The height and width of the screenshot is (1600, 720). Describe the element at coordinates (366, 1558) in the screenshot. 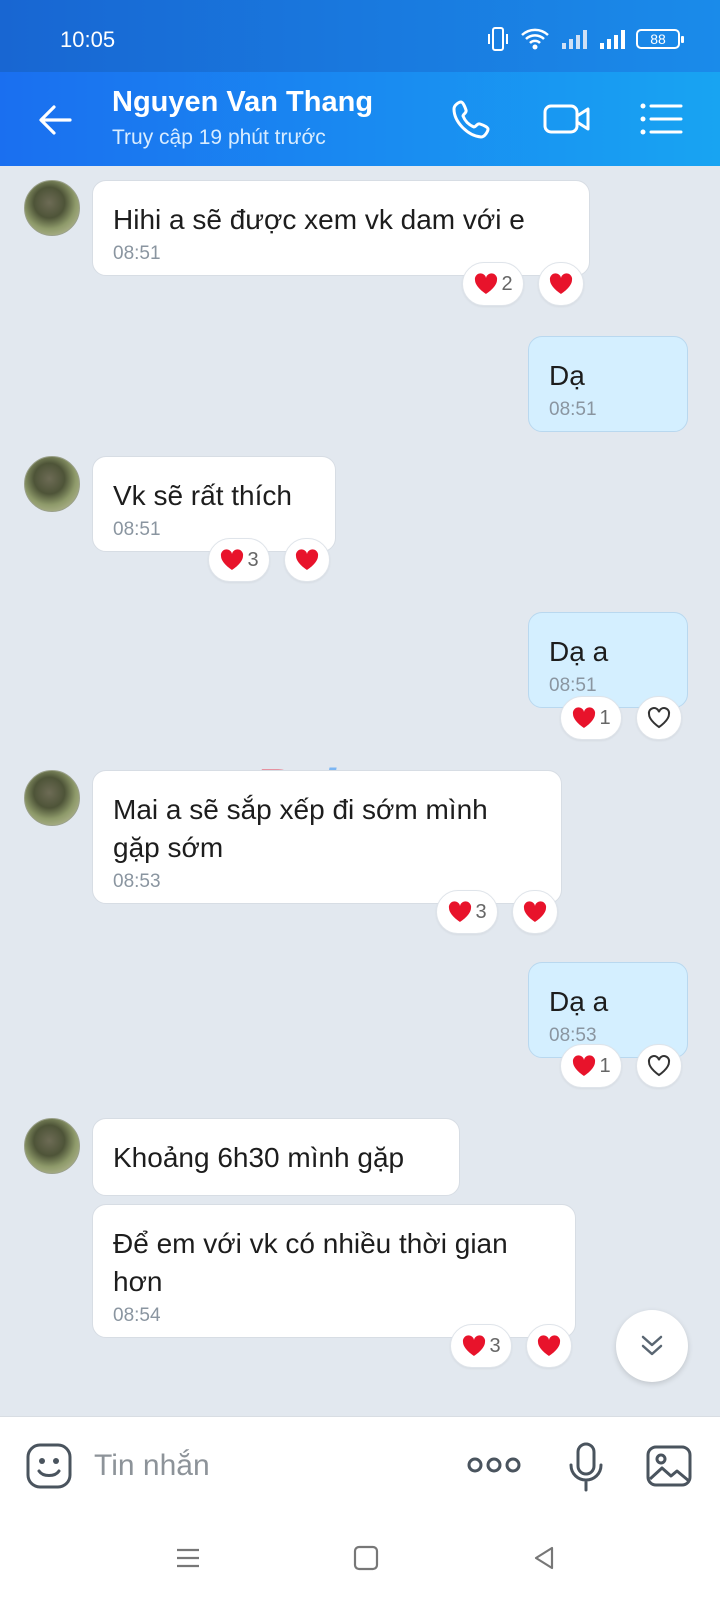

I see `home-icon` at that location.